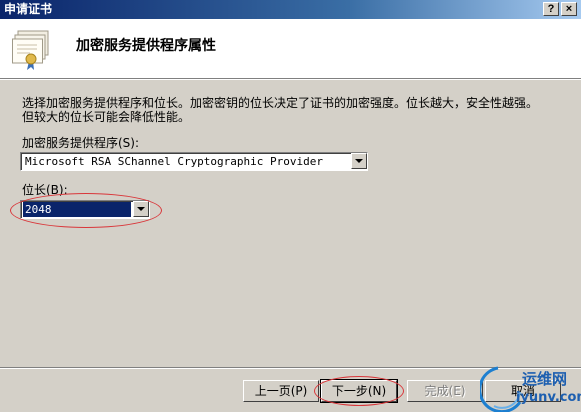 This screenshot has height=412, width=581. Describe the element at coordinates (77, 209) in the screenshot. I see `bit-length-select-value: 2048` at that location.